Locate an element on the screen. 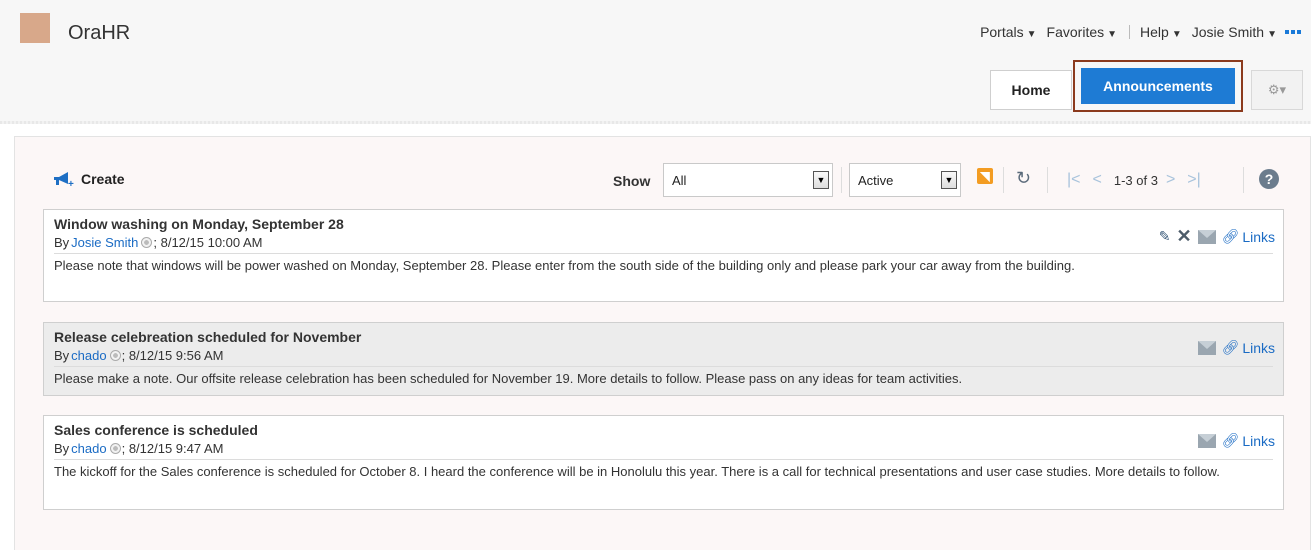 Image resolution: width=1311 pixels, height=550 pixels. tab-home: Home is located at coordinates (1031, 90).